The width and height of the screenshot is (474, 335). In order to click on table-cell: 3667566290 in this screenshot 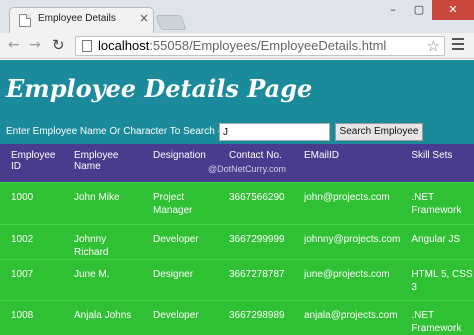, I will do `click(255, 202)`.